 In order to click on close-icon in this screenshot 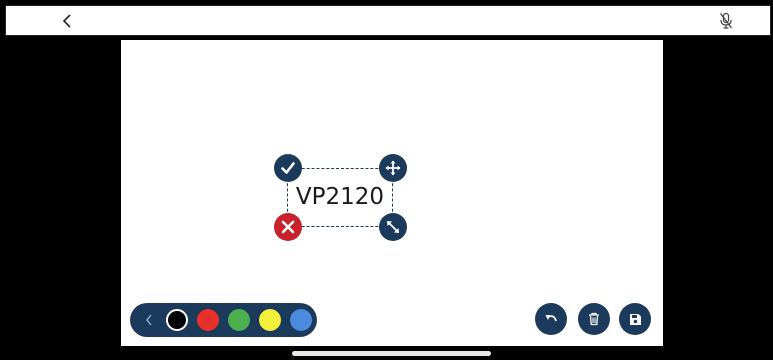, I will do `click(288, 227)`.